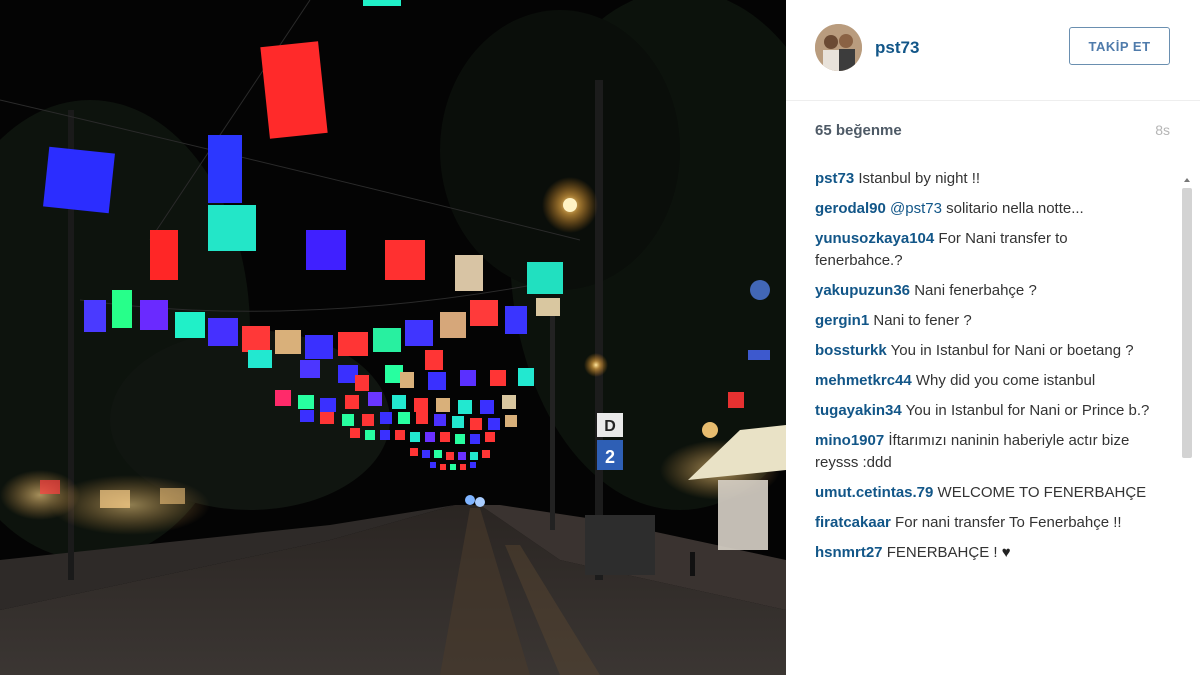 The width and height of the screenshot is (1200, 675). I want to click on avatar-image, so click(838, 47).